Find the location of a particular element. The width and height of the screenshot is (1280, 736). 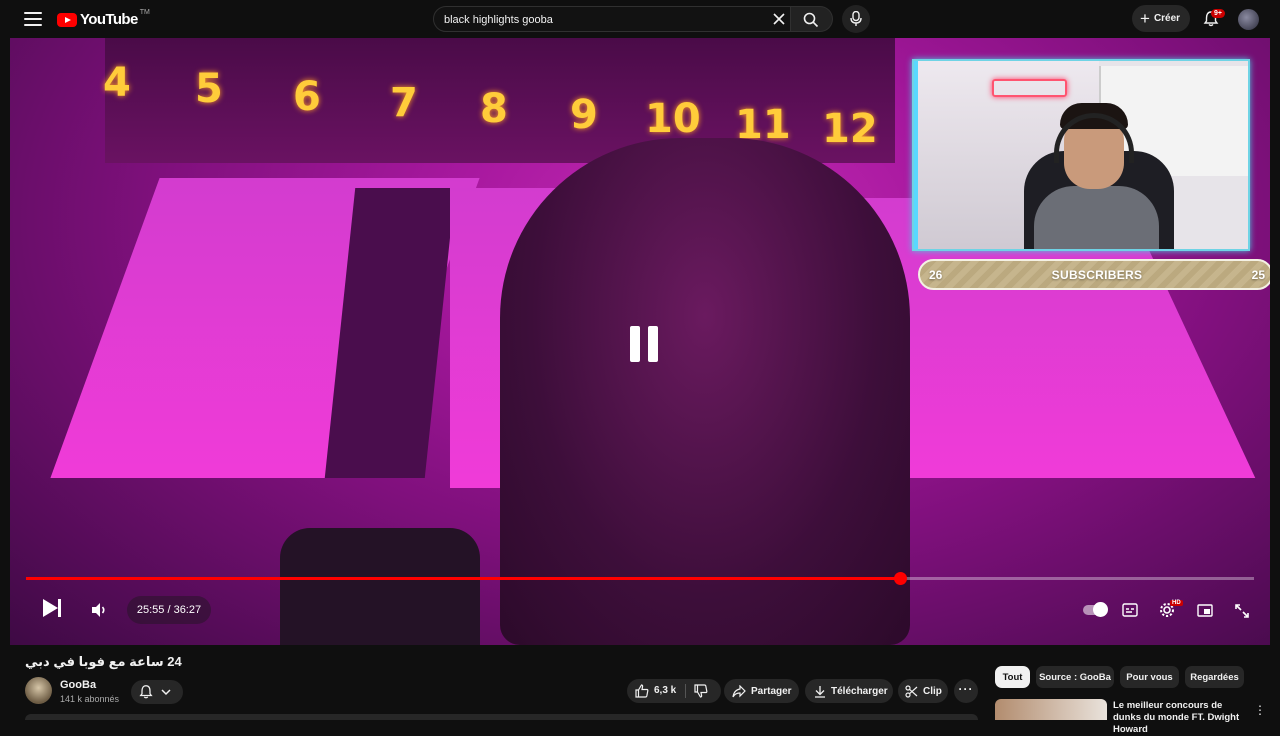

thumbs-down-icon is located at coordinates (701, 691).